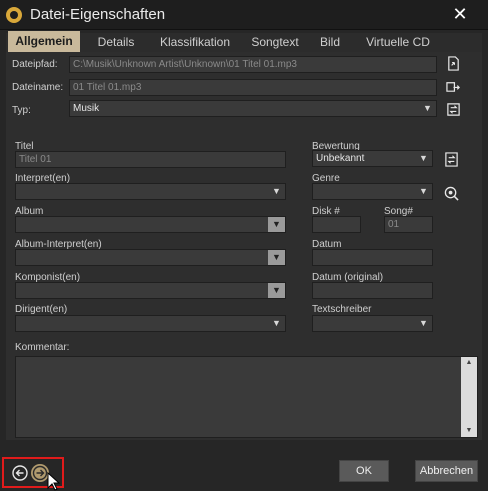  I want to click on cancel-button: Abbrechen, so click(446, 471).